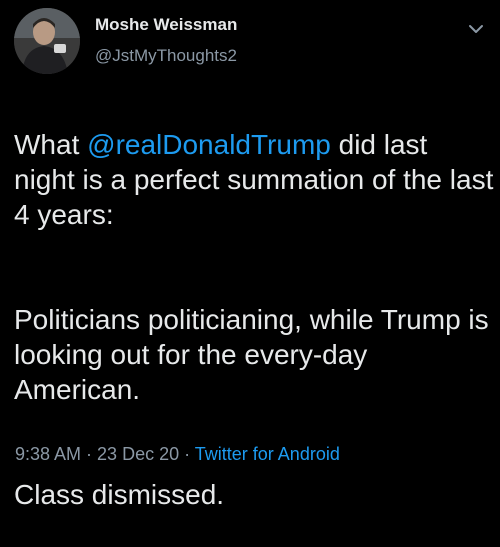  What do you see at coordinates (267, 454) in the screenshot?
I see `tweet-source-link: Twitter for Android` at bounding box center [267, 454].